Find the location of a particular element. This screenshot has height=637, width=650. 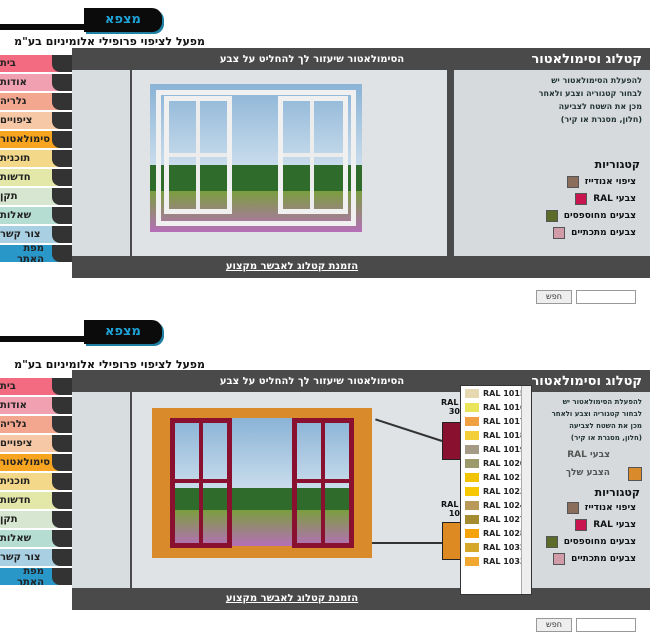

frame-pointer-line is located at coordinates (409, 430).